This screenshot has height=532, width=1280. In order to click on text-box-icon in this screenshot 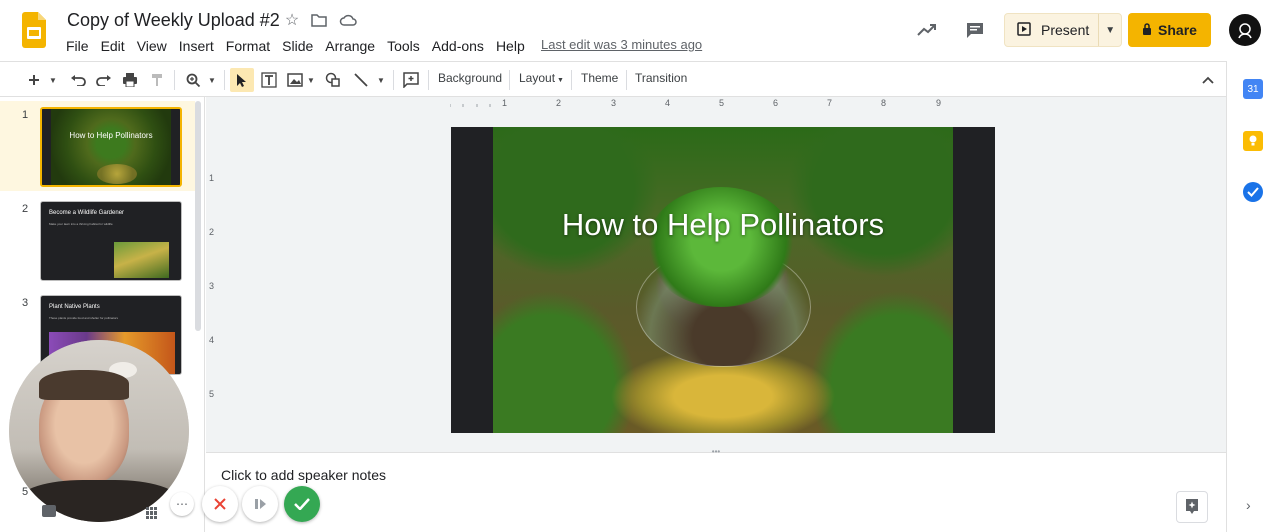, I will do `click(269, 80)`.